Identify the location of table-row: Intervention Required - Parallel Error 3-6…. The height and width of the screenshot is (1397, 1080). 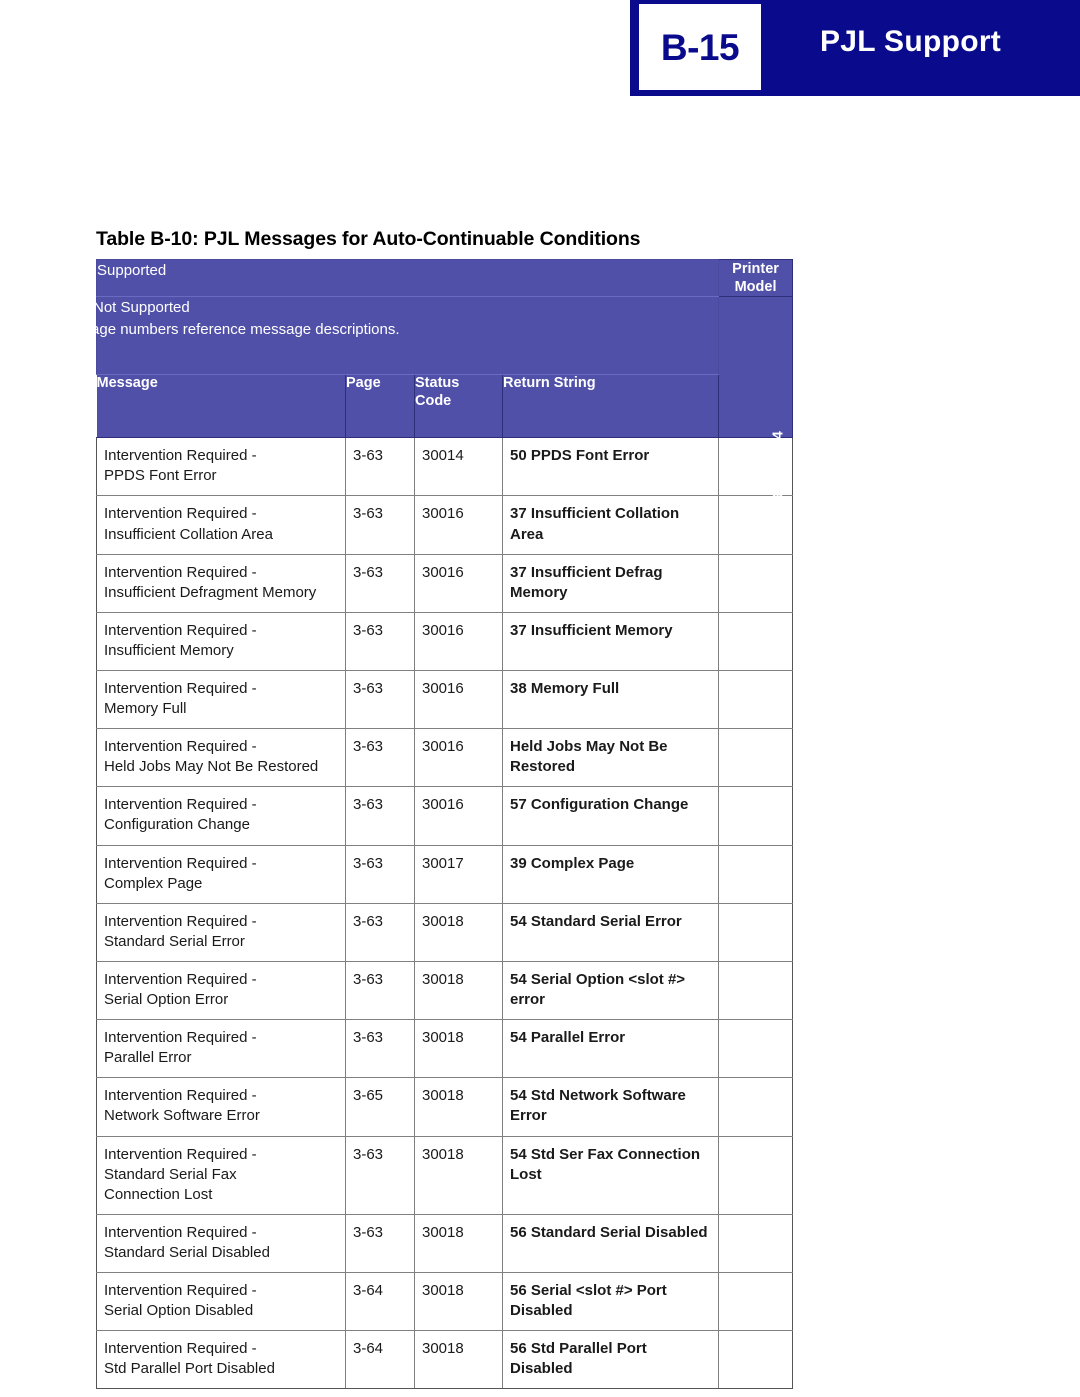
(445, 1049).